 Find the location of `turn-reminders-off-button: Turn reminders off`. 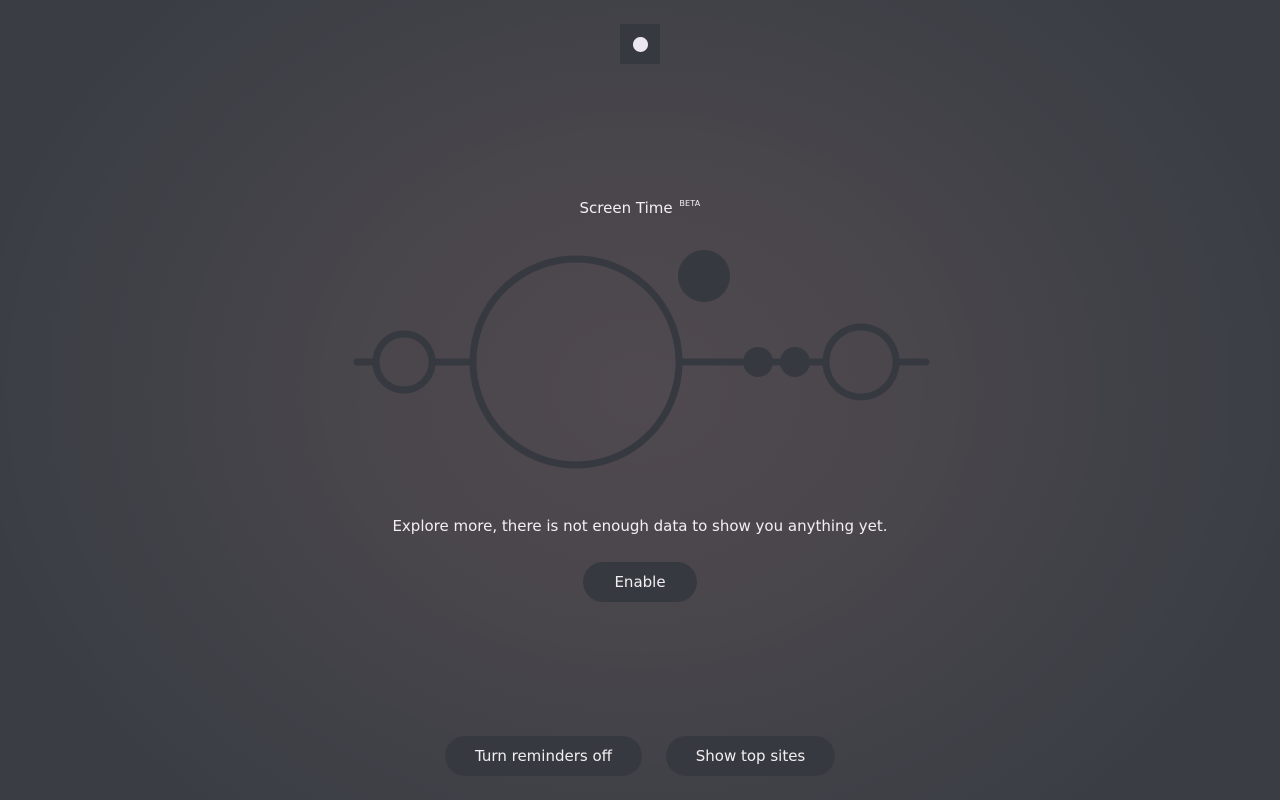

turn-reminders-off-button: Turn reminders off is located at coordinates (543, 756).